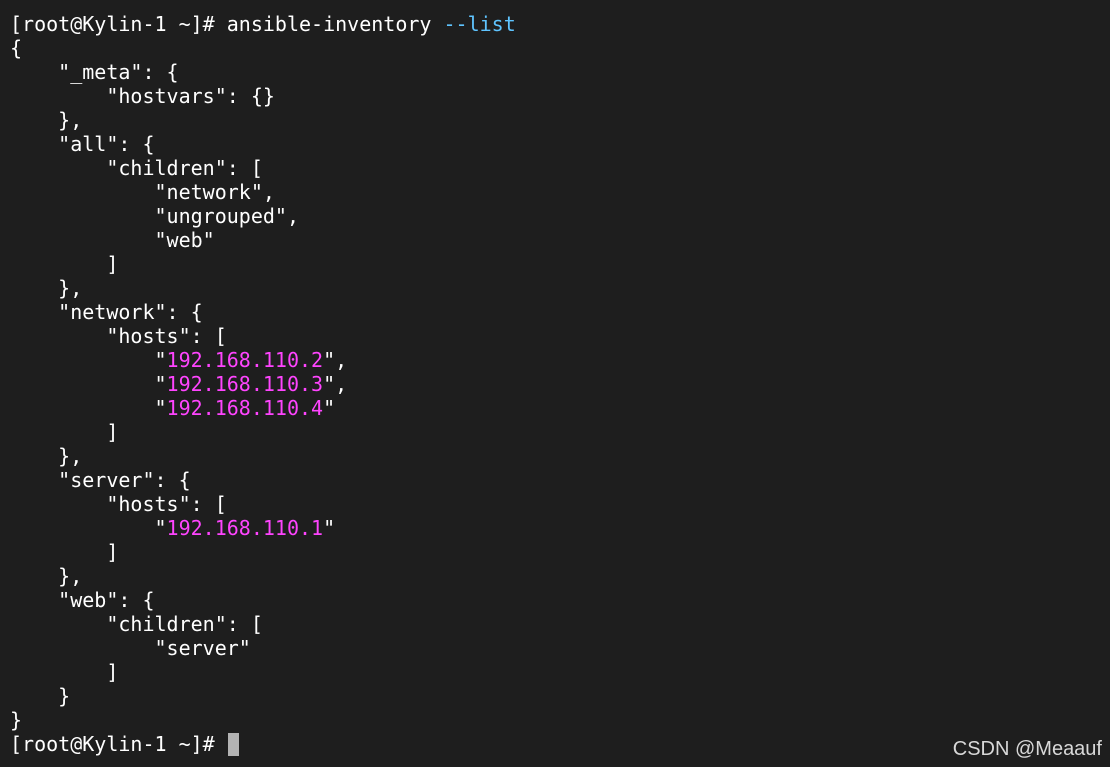 This screenshot has height=767, width=1110. What do you see at coordinates (16, 48) in the screenshot?
I see `output-line: {` at bounding box center [16, 48].